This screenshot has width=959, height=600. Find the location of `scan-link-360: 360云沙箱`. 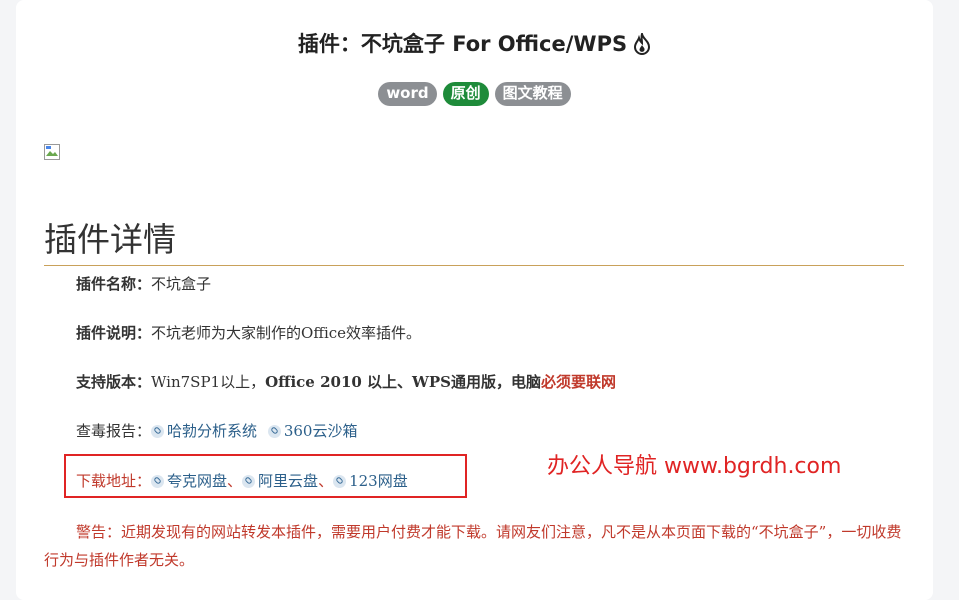

scan-link-360: 360云沙箱 is located at coordinates (321, 431).